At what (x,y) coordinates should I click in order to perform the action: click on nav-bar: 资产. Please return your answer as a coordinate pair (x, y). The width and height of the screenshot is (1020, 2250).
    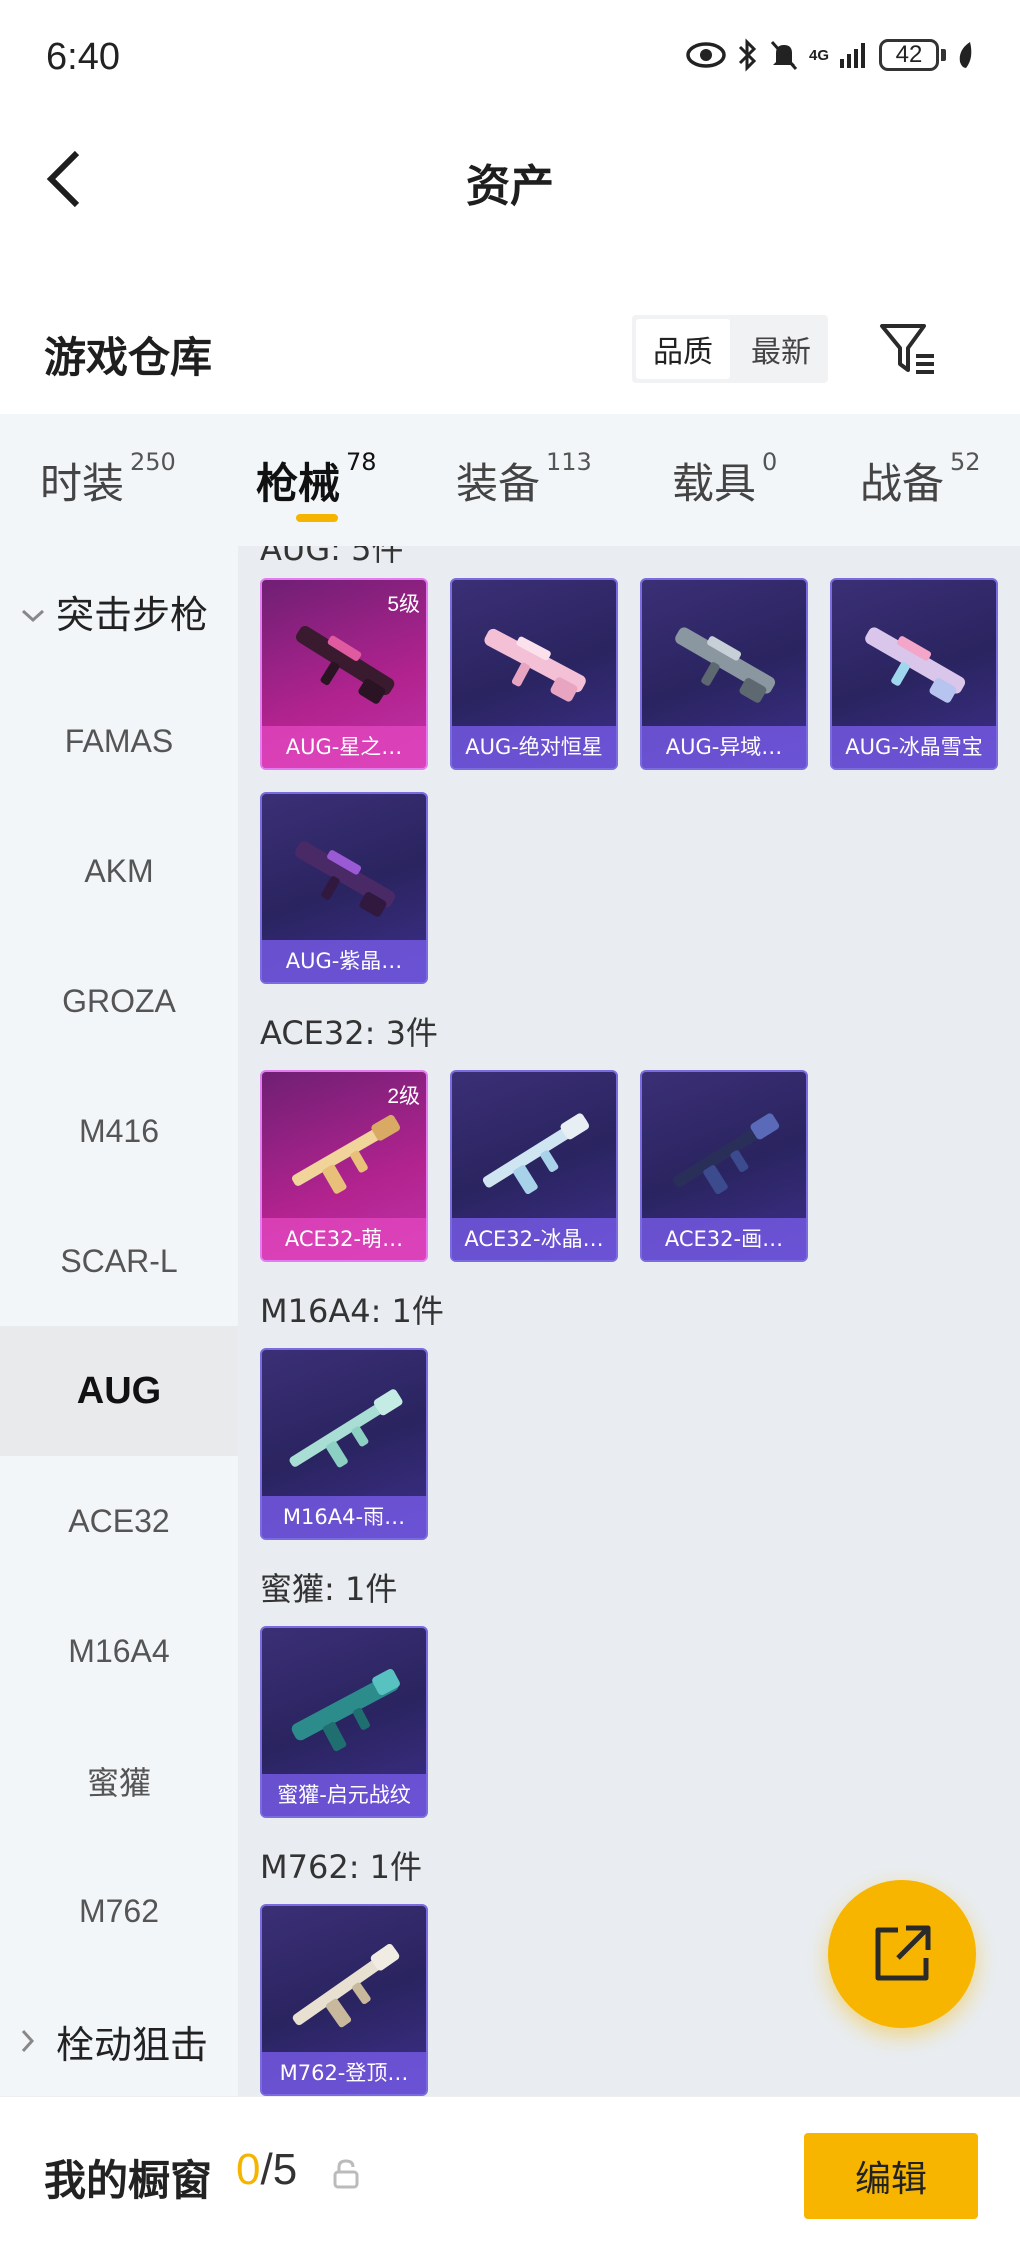
    Looking at the image, I should click on (510, 180).